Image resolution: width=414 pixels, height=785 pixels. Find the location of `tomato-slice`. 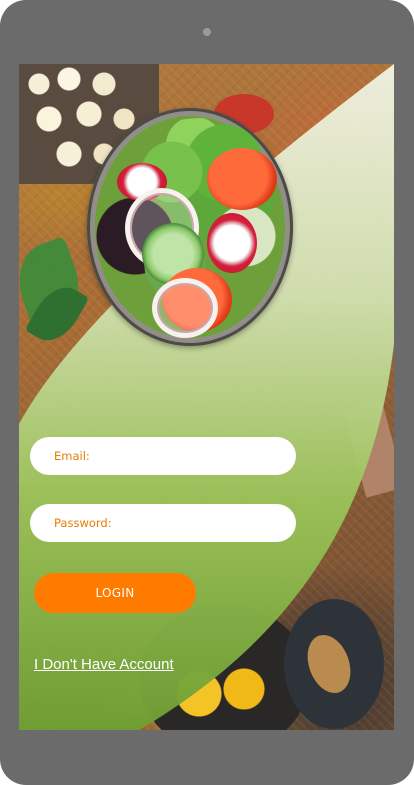

tomato-slice is located at coordinates (242, 179).